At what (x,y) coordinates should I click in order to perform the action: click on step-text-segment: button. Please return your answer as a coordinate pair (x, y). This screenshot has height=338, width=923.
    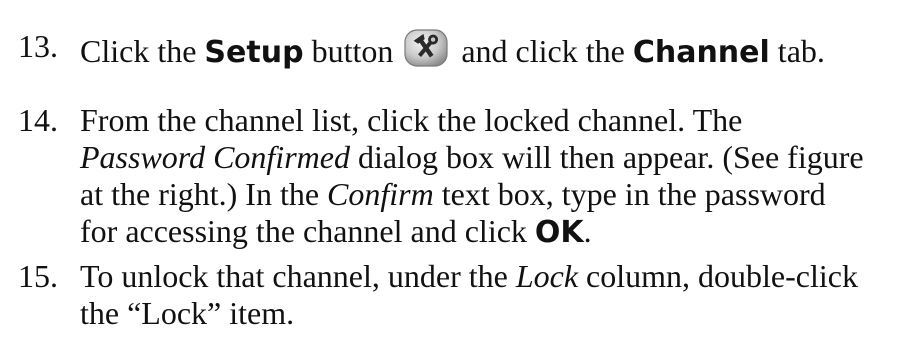
    Looking at the image, I should click on (352, 51).